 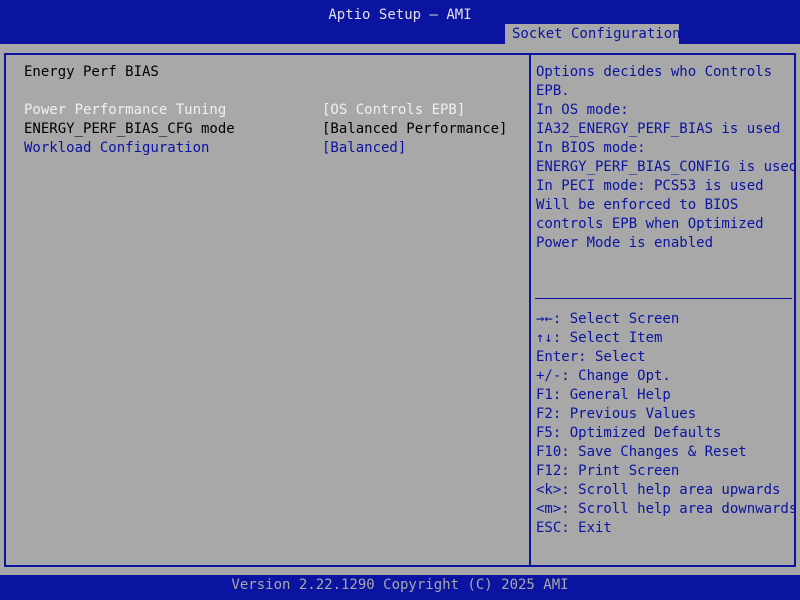 I want to click on key-hint-change-opt: +/-: Change Opt., so click(x=603, y=376).